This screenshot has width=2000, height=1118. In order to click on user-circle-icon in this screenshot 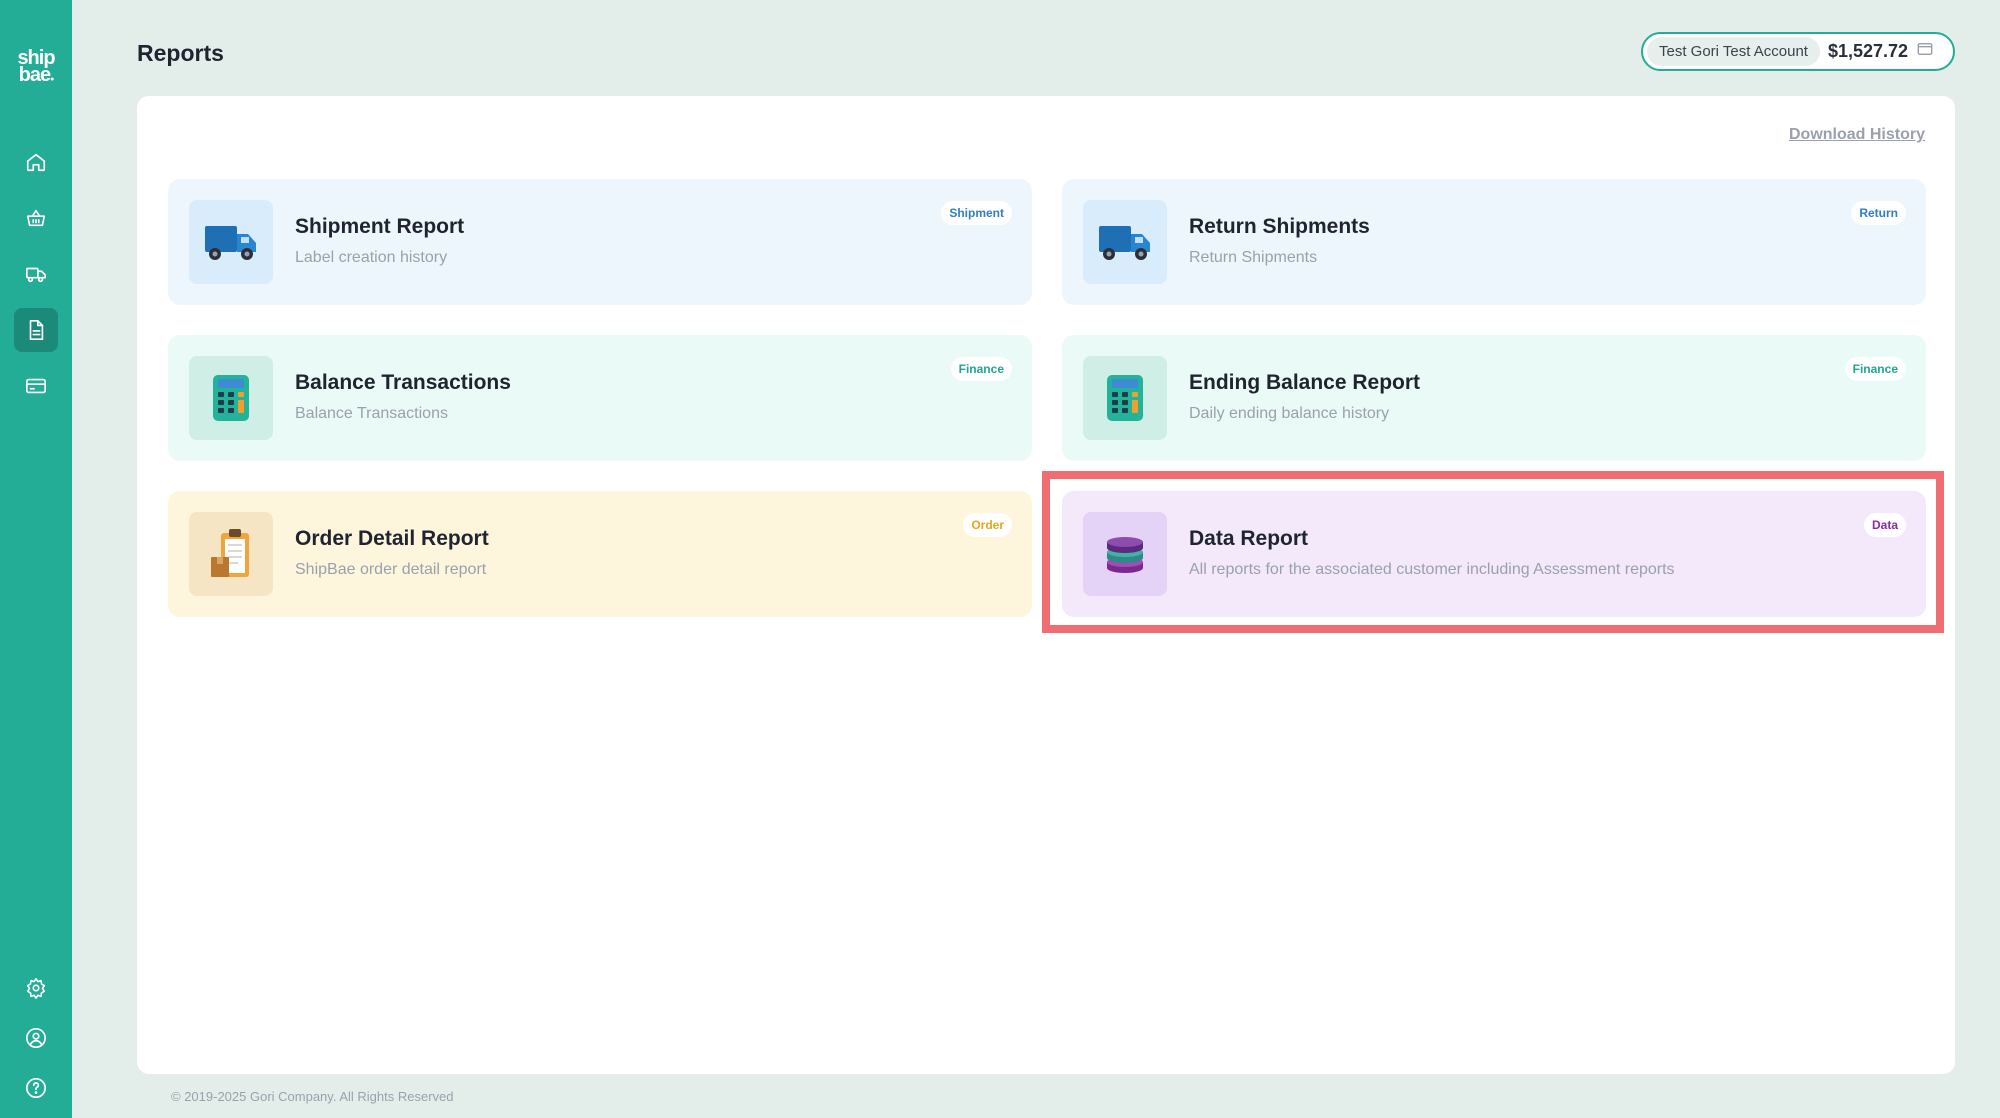, I will do `click(36, 1038)`.